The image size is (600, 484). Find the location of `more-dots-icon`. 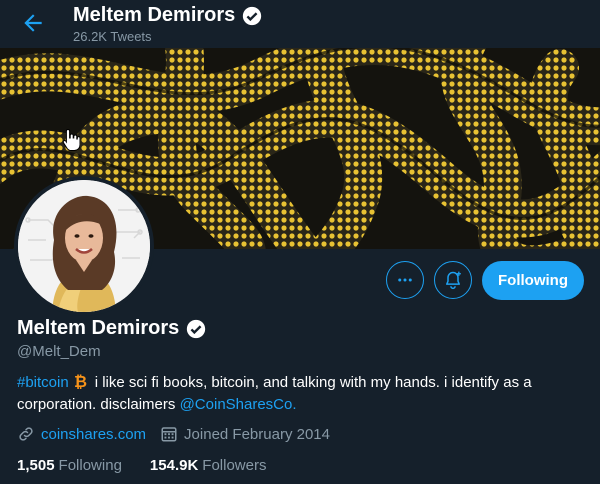

more-dots-icon is located at coordinates (405, 280).